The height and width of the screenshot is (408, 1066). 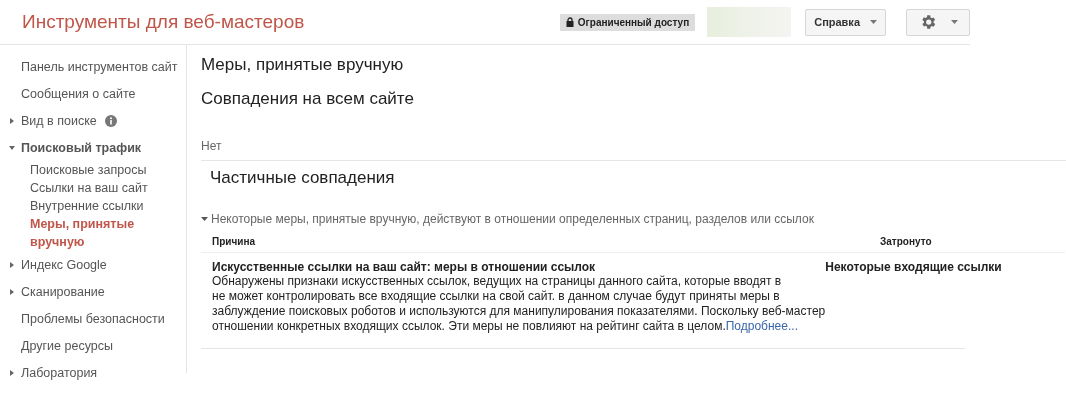 What do you see at coordinates (93, 345) in the screenshot?
I see `sidebar-item: Другие ресурсы` at bounding box center [93, 345].